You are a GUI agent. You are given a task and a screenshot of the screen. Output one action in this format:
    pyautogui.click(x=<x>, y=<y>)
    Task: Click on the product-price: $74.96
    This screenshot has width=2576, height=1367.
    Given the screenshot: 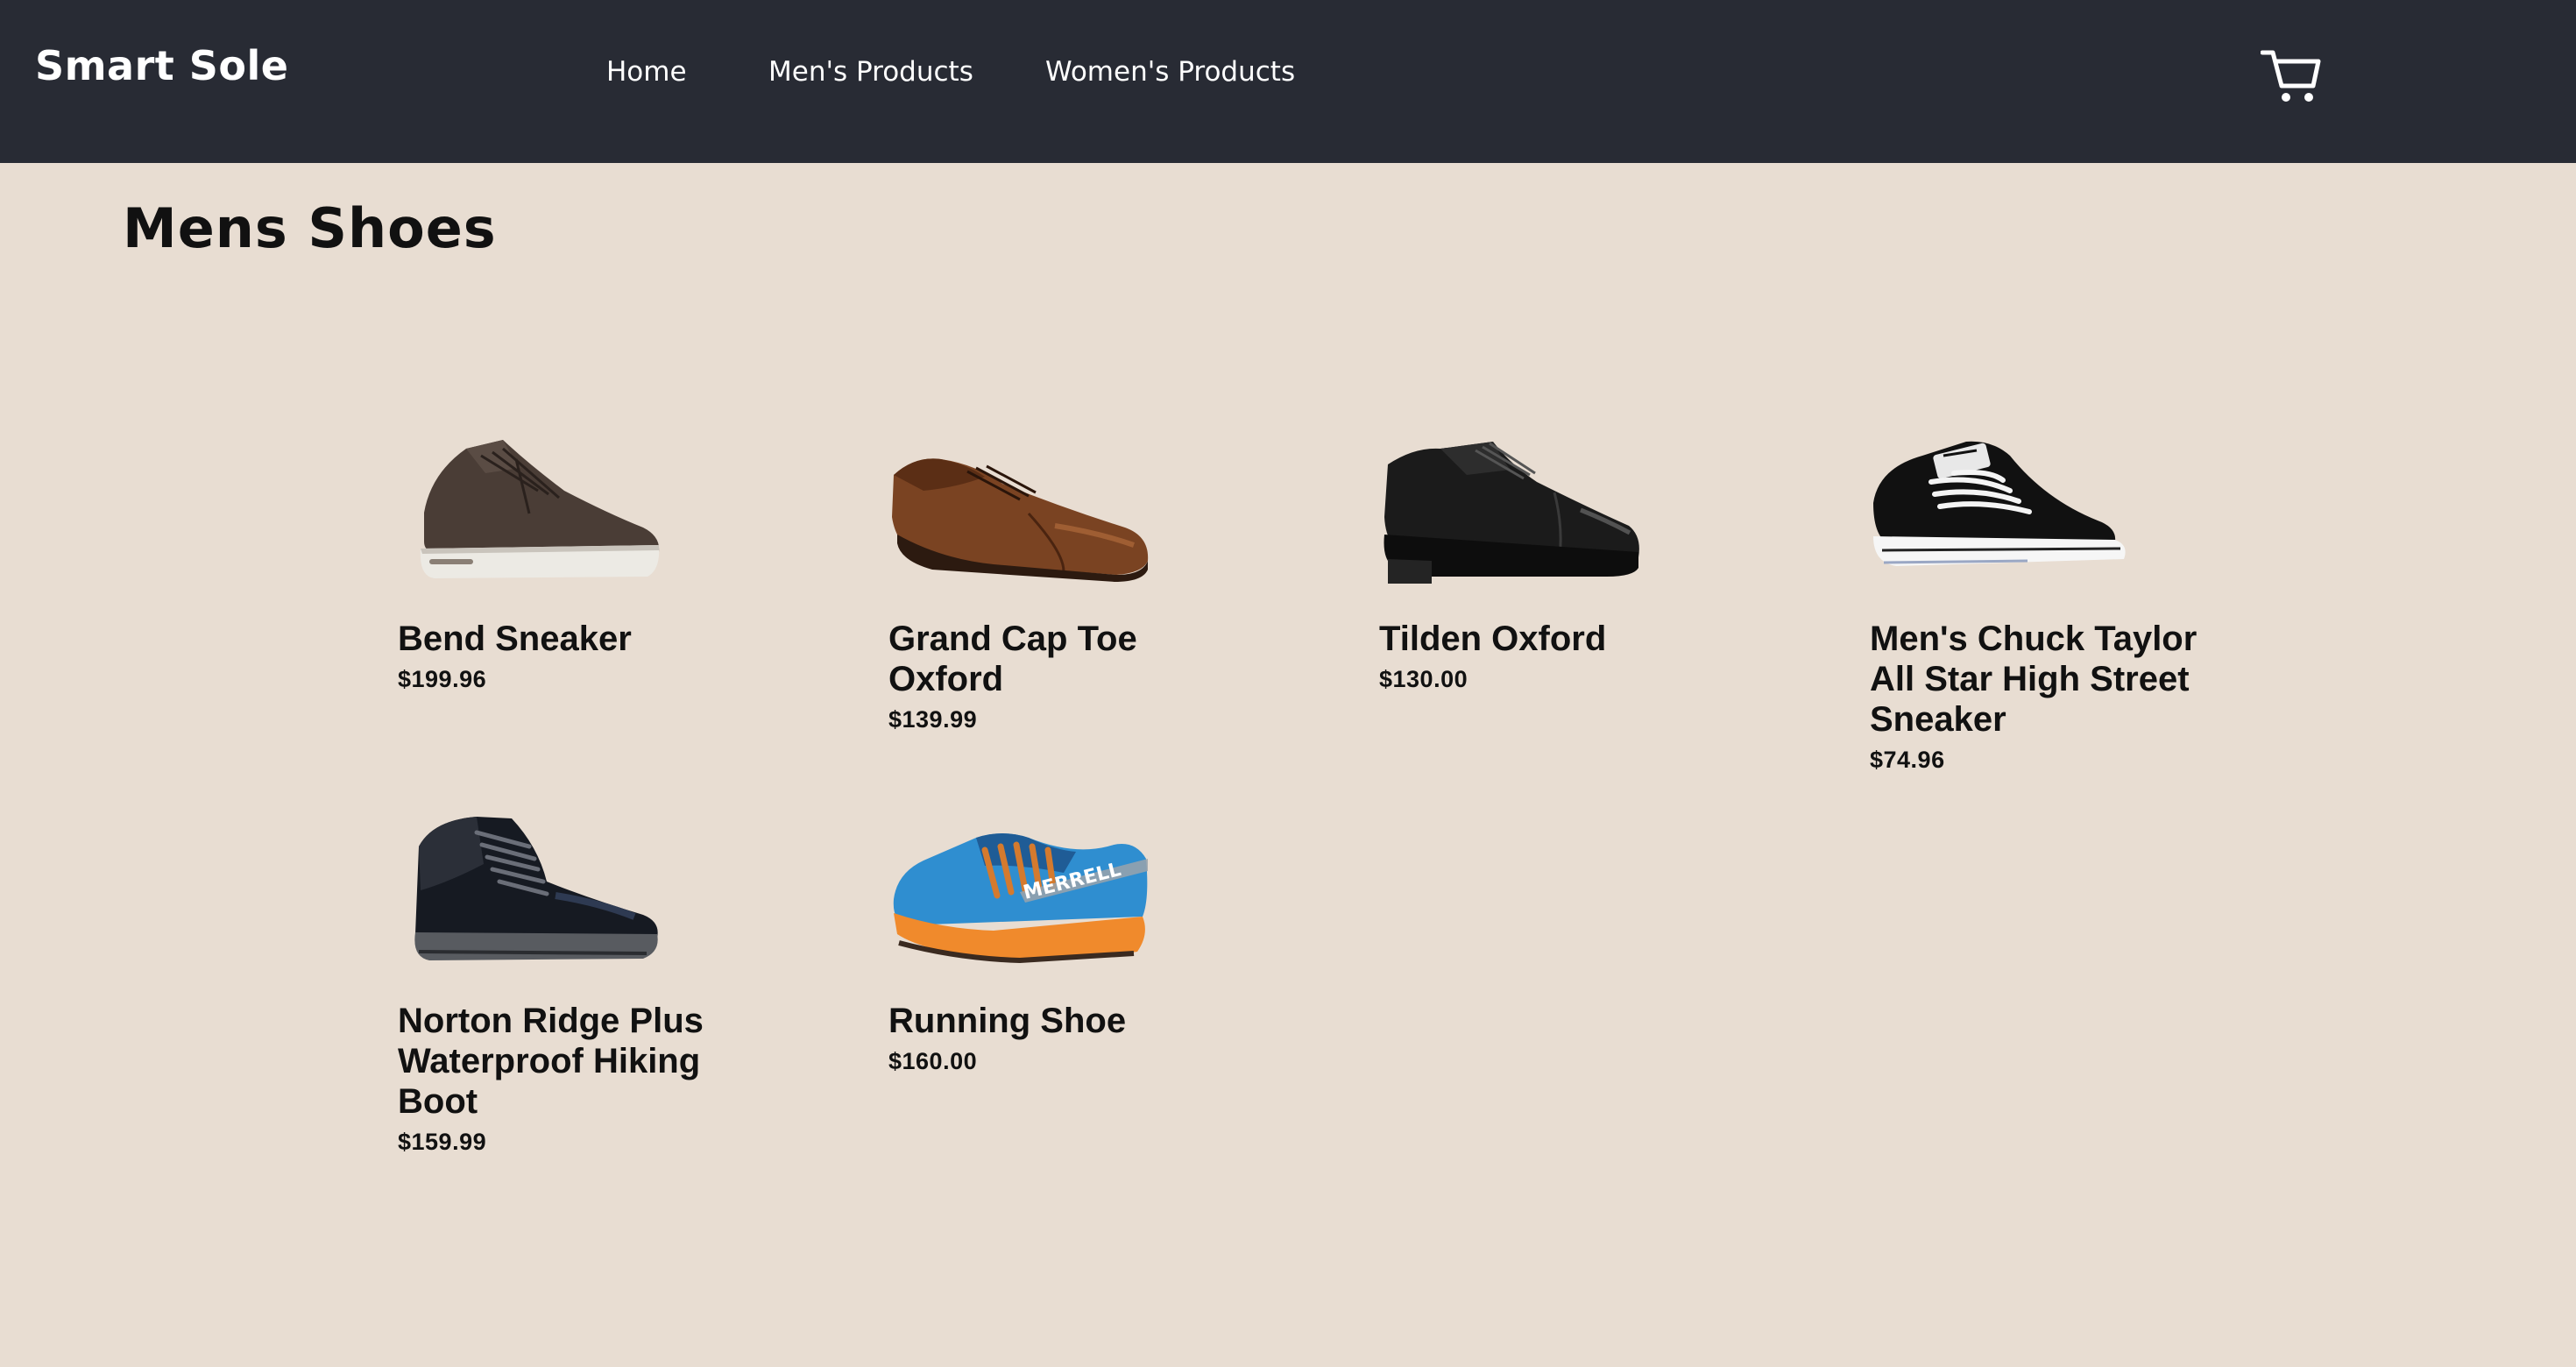 What is the action you would take?
    pyautogui.click(x=1907, y=760)
    